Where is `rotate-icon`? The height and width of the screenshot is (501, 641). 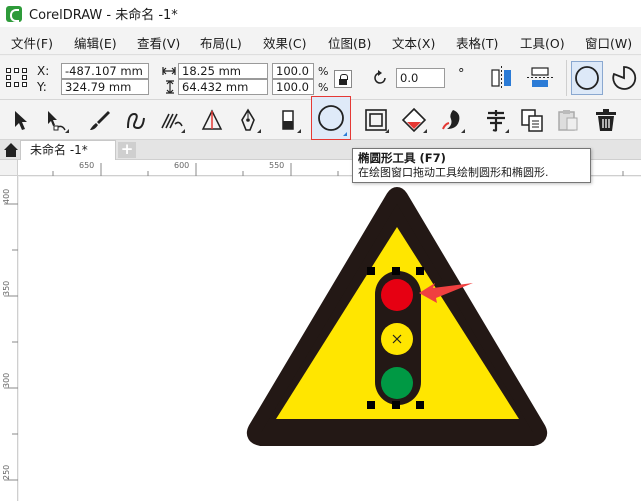 rotate-icon is located at coordinates (380, 77).